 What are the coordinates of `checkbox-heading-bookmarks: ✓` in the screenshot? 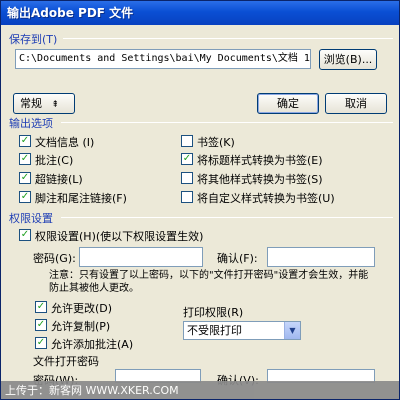 It's located at (187, 159).